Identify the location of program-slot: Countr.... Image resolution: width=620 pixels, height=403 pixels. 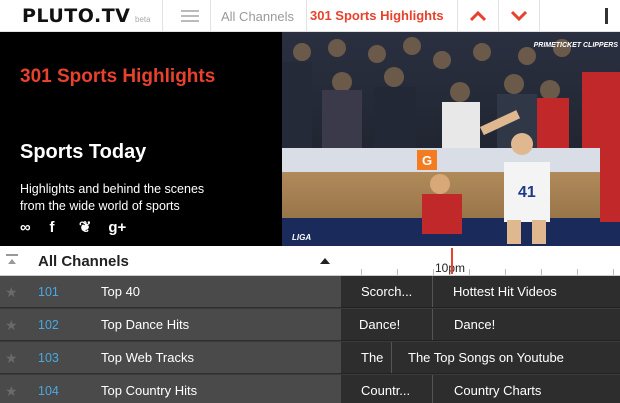
(392, 389).